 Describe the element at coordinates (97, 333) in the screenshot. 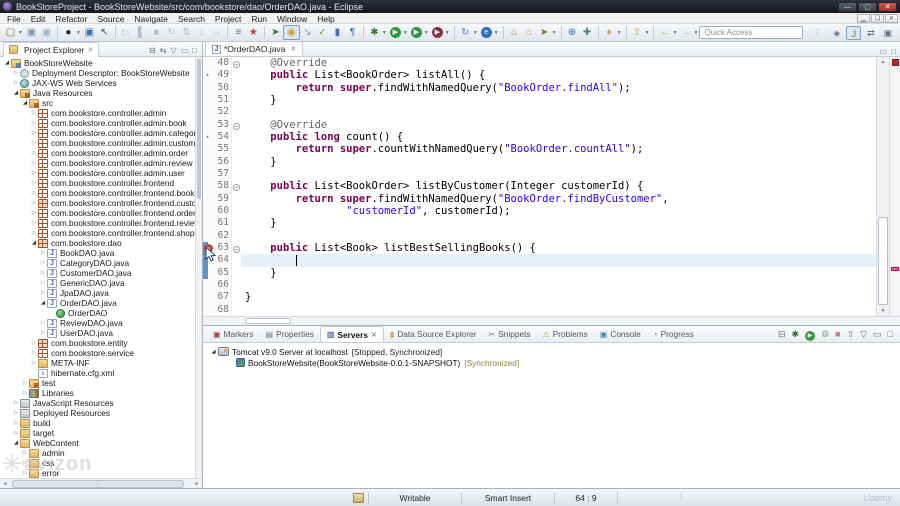

I see `tree-item: ▷ J UserDAO.java` at that location.